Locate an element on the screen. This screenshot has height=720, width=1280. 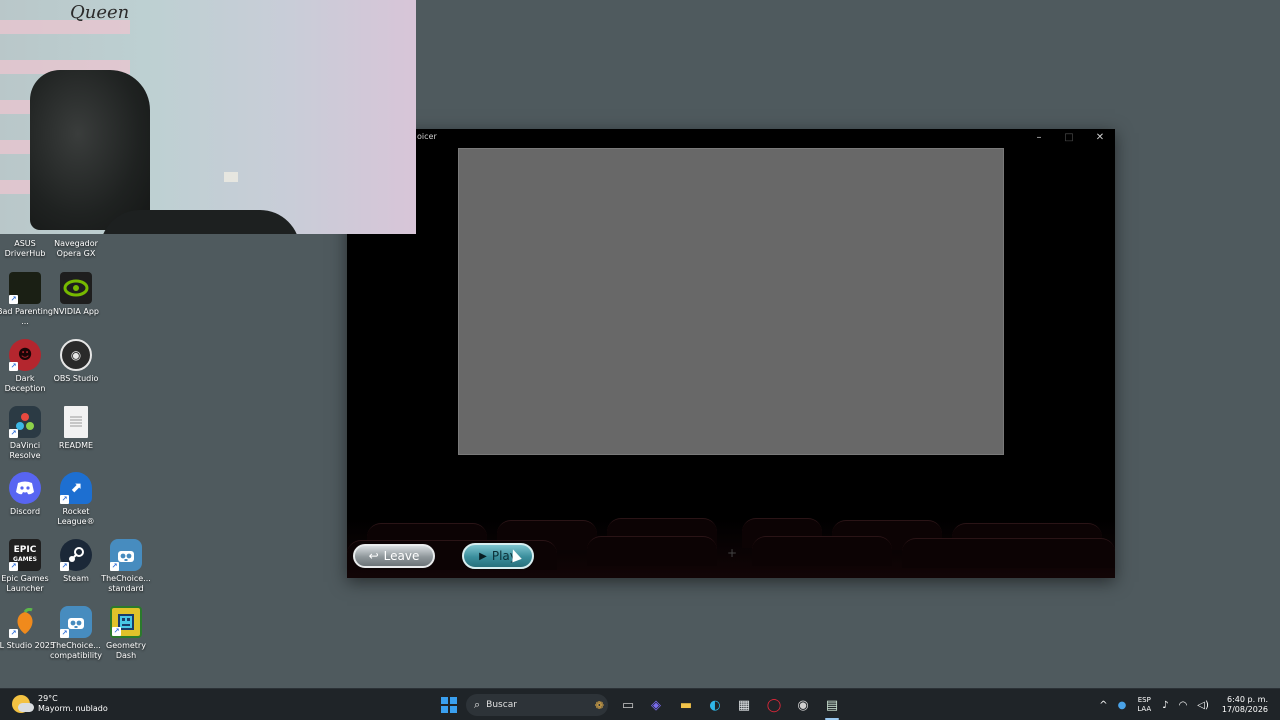
wifi-icon: ◠ is located at coordinates (1183, 705).